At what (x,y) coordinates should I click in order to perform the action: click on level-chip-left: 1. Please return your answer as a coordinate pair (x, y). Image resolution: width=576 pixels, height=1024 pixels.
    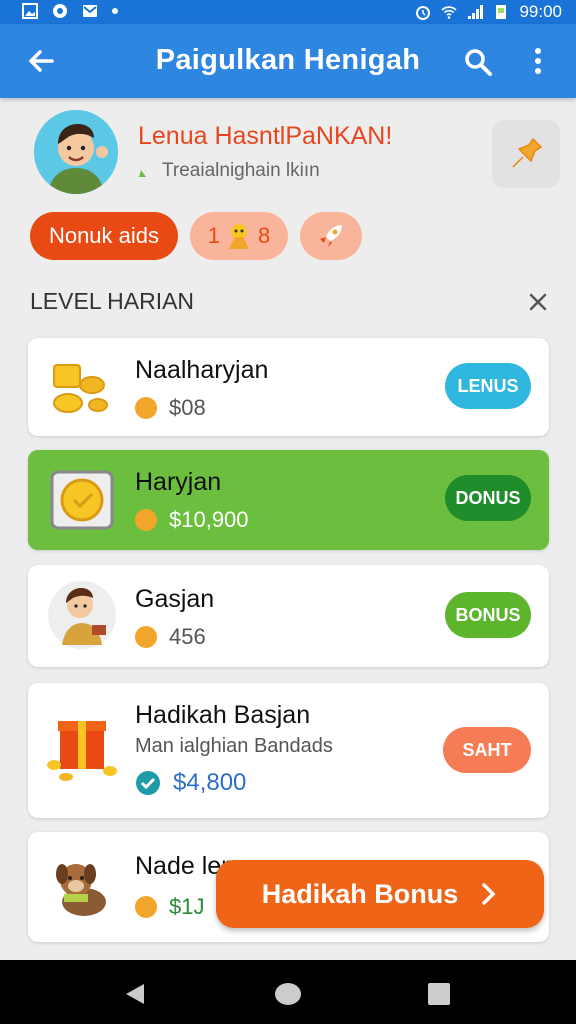
    Looking at the image, I should click on (213, 235).